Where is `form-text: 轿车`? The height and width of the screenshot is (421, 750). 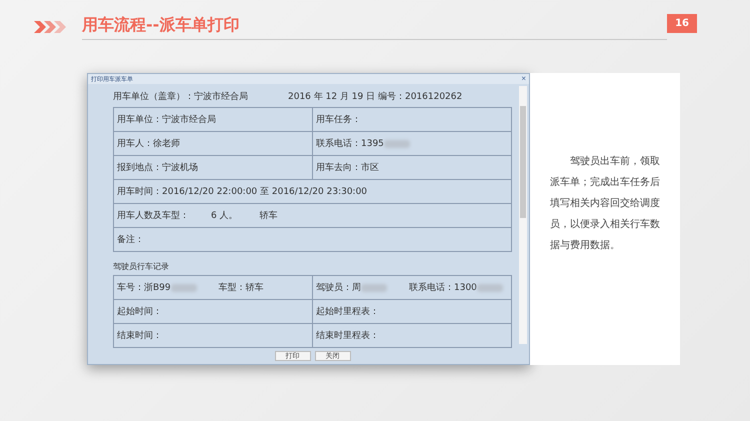 form-text: 轿车 is located at coordinates (269, 216).